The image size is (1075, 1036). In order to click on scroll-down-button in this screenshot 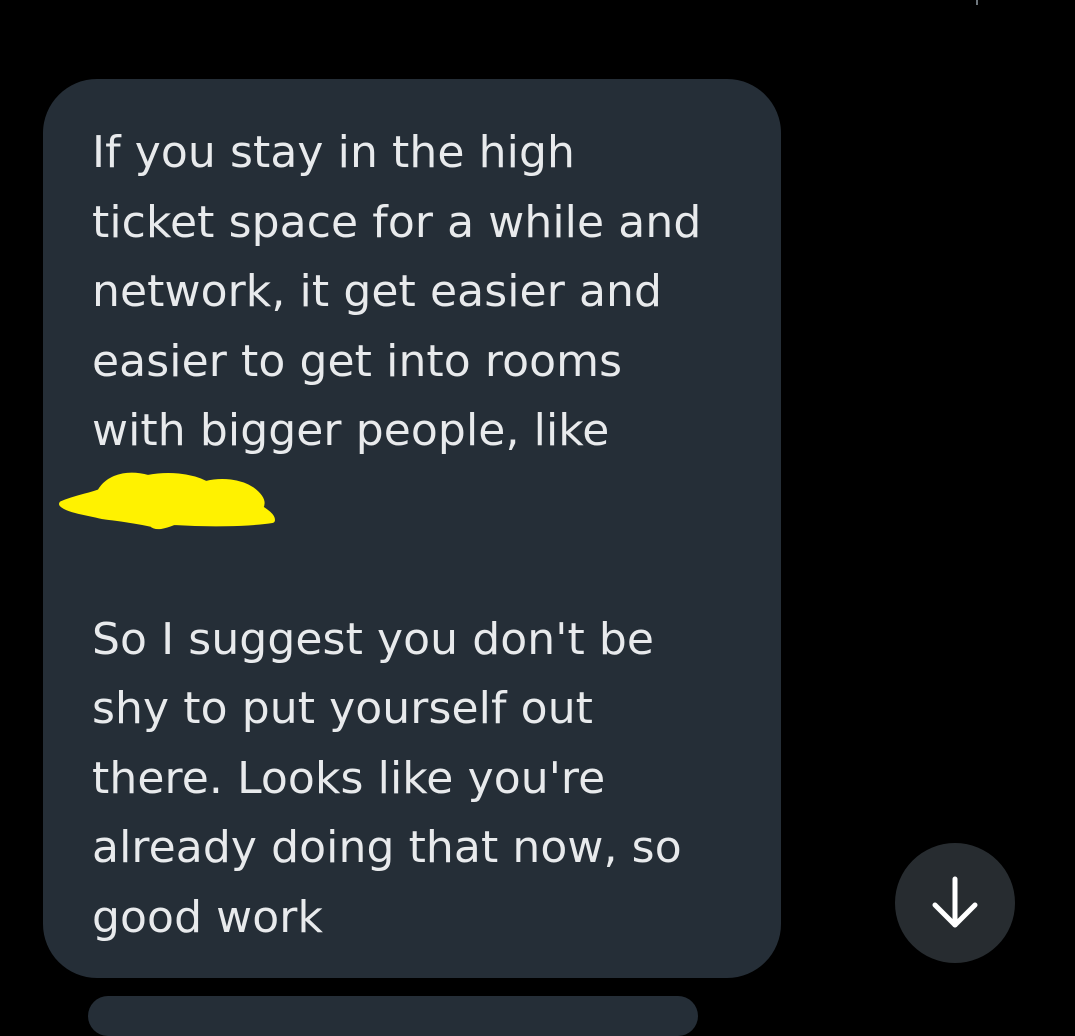, I will do `click(955, 903)`.